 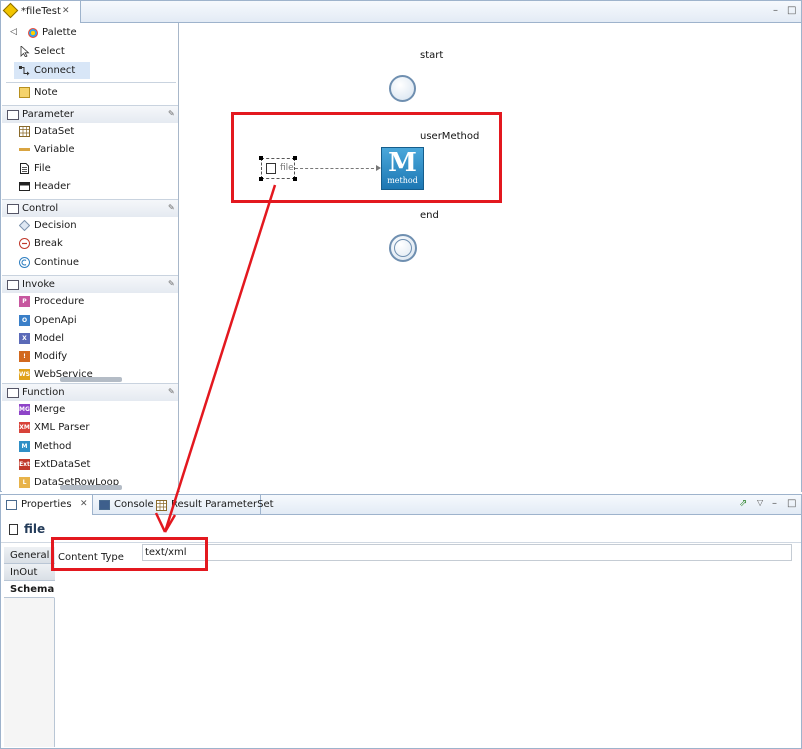 I want to click on tool-note-label: Note, so click(x=46, y=92).